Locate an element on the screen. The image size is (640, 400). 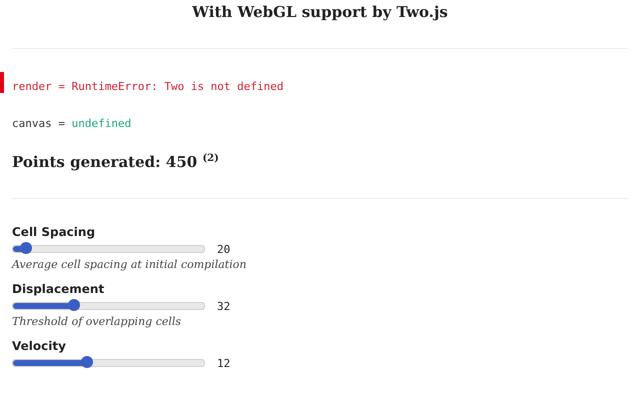
slider-description: Average cell spacing at initial compilation is located at coordinates (130, 265).